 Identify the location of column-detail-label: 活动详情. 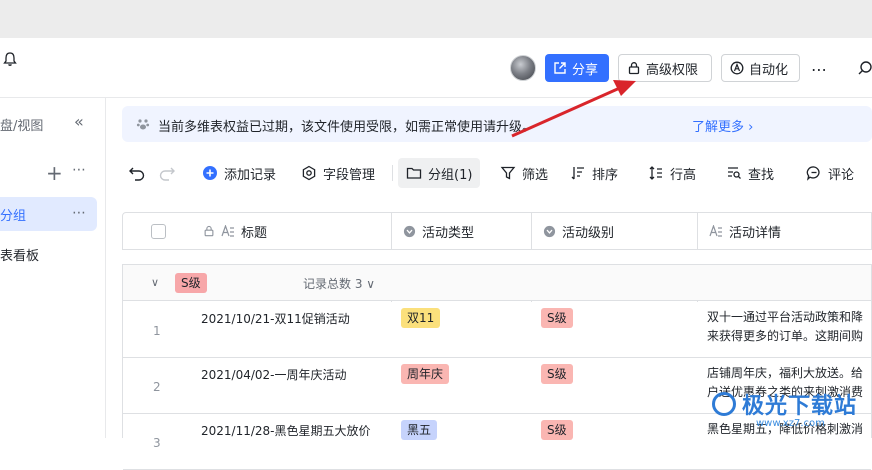
(755, 233).